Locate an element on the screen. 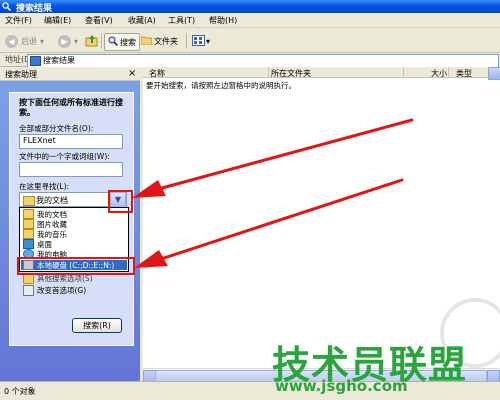  arrow-to-dropdown-button is located at coordinates (273, 158).